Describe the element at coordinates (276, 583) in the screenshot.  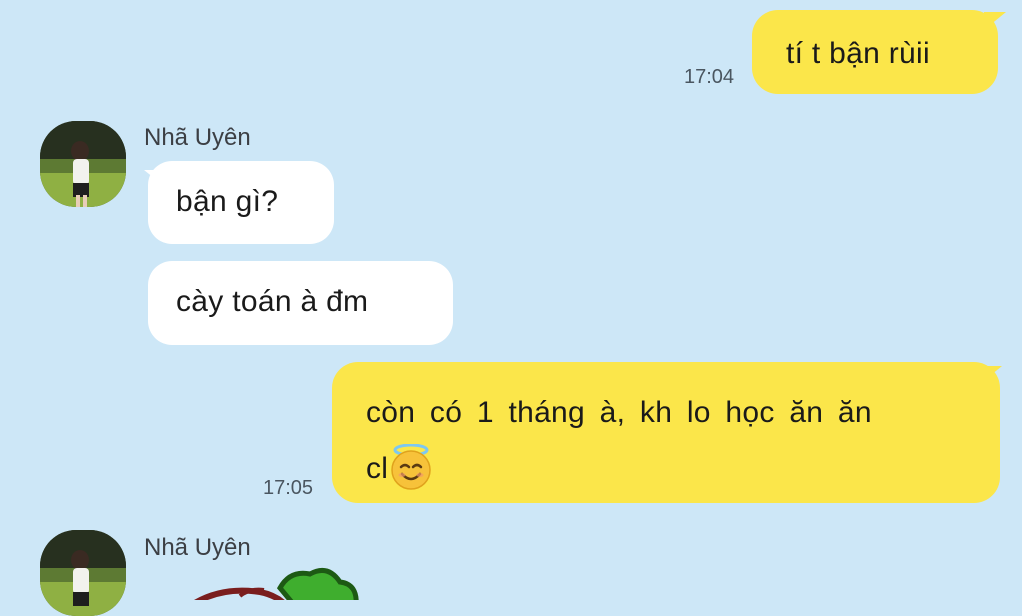
I see `sticker-icon` at that location.